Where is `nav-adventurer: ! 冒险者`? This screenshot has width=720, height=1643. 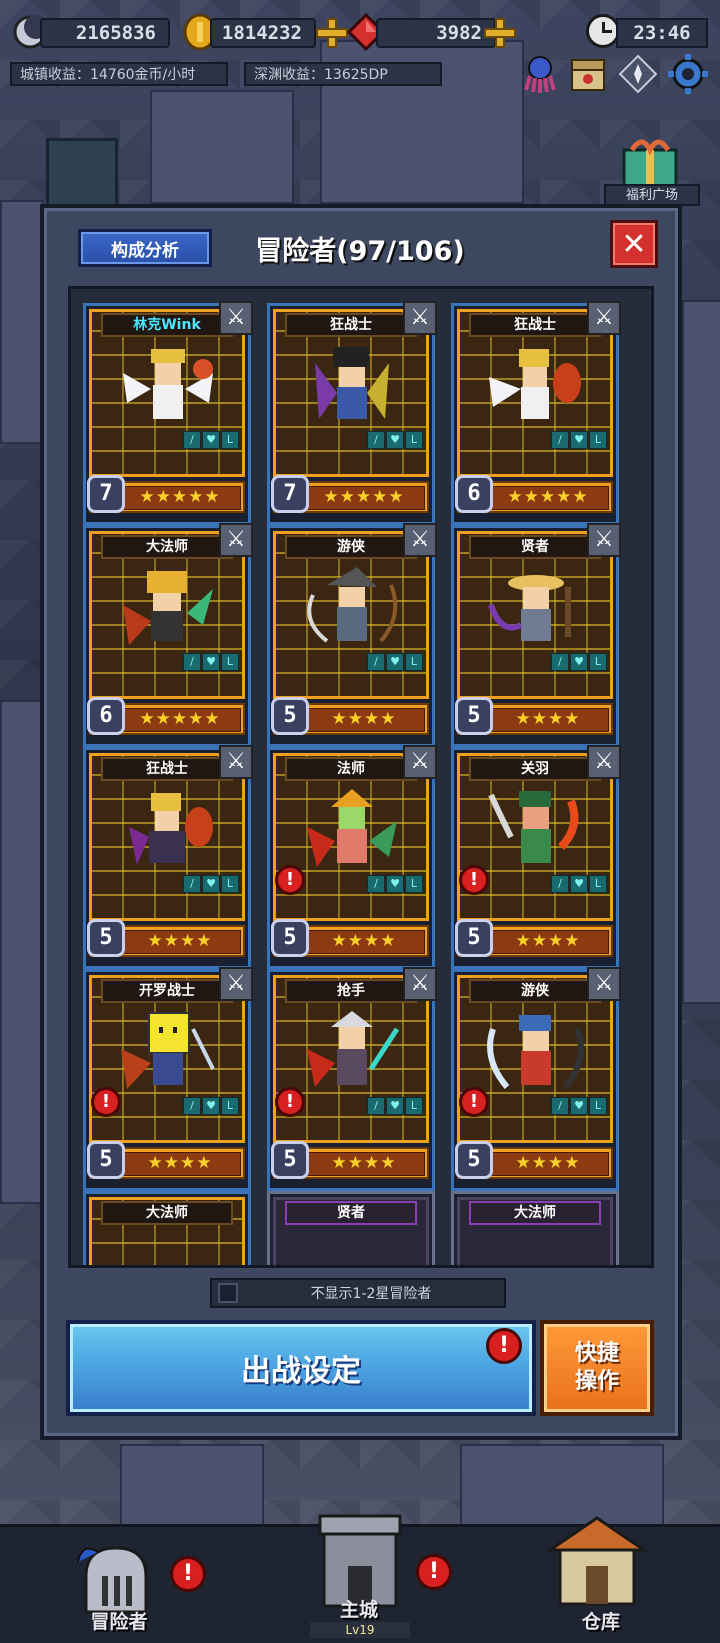 nav-adventurer: ! 冒险者 is located at coordinates (119, 1582).